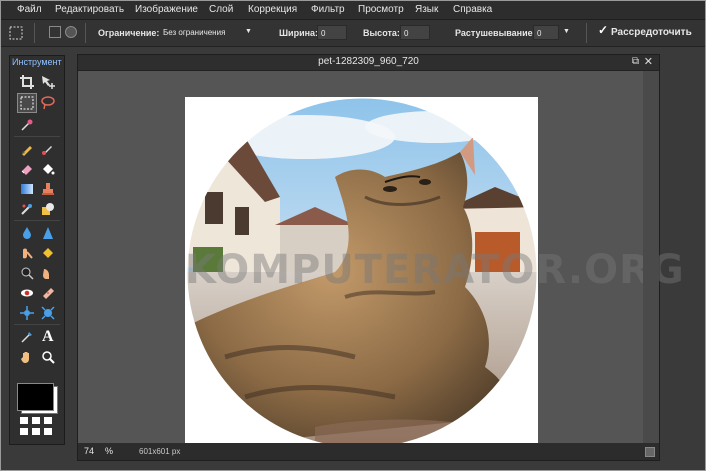  I want to click on color-replace-icon, so click(27, 208).